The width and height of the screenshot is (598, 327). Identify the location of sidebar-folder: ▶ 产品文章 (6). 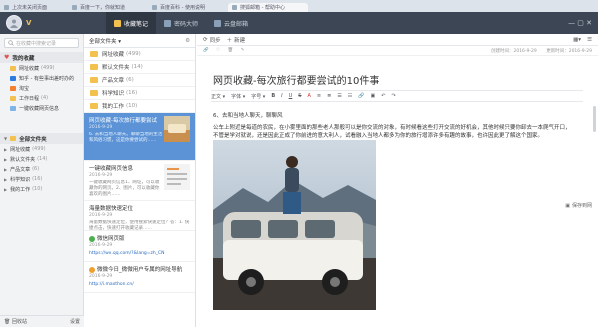
(41, 169).